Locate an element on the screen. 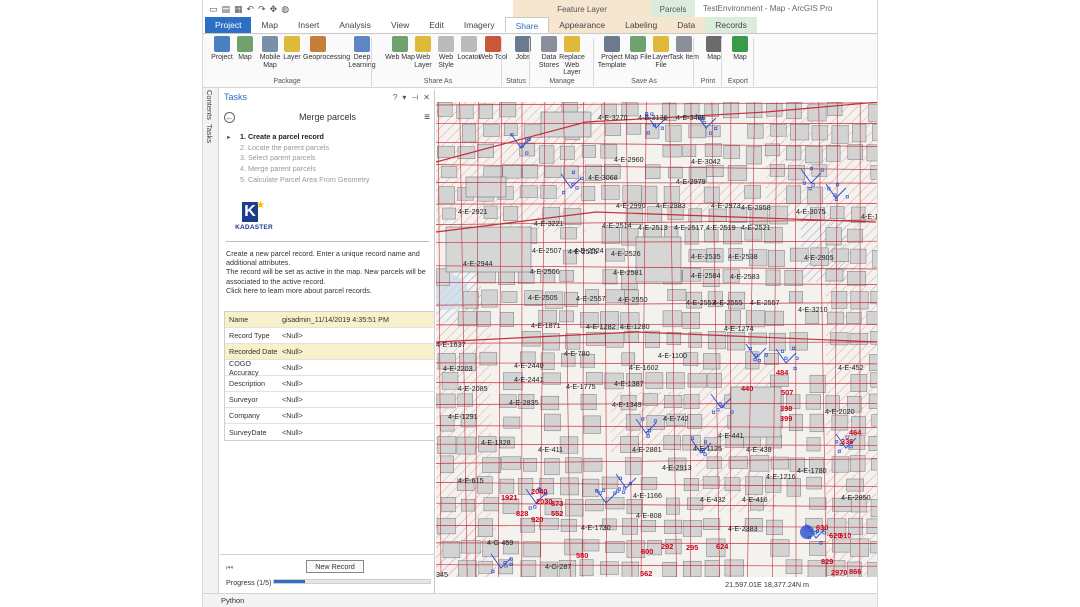  explore-tool-icon: ✥ is located at coordinates (274, 9).